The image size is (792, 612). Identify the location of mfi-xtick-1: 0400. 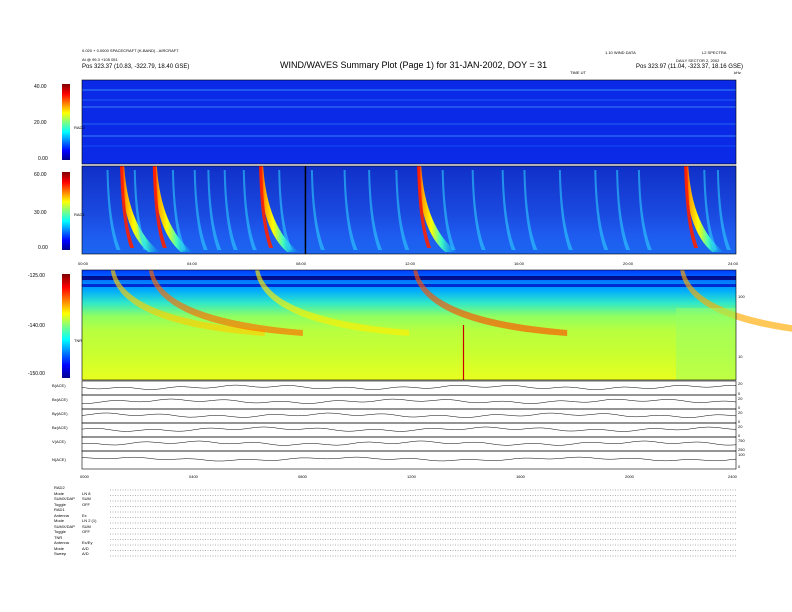
(193, 476).